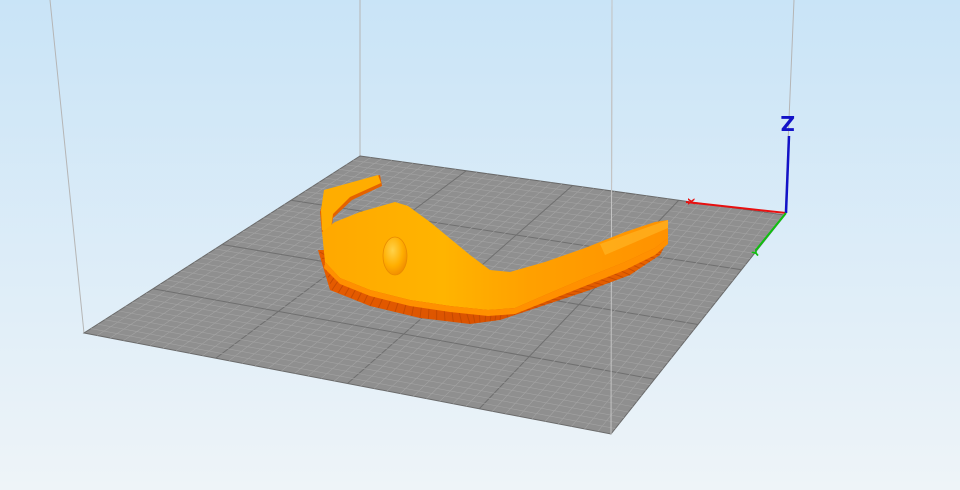 Image resolution: width=960 pixels, height=490 pixels. What do you see at coordinates (395, 256) in the screenshot?
I see `model-gem` at bounding box center [395, 256].